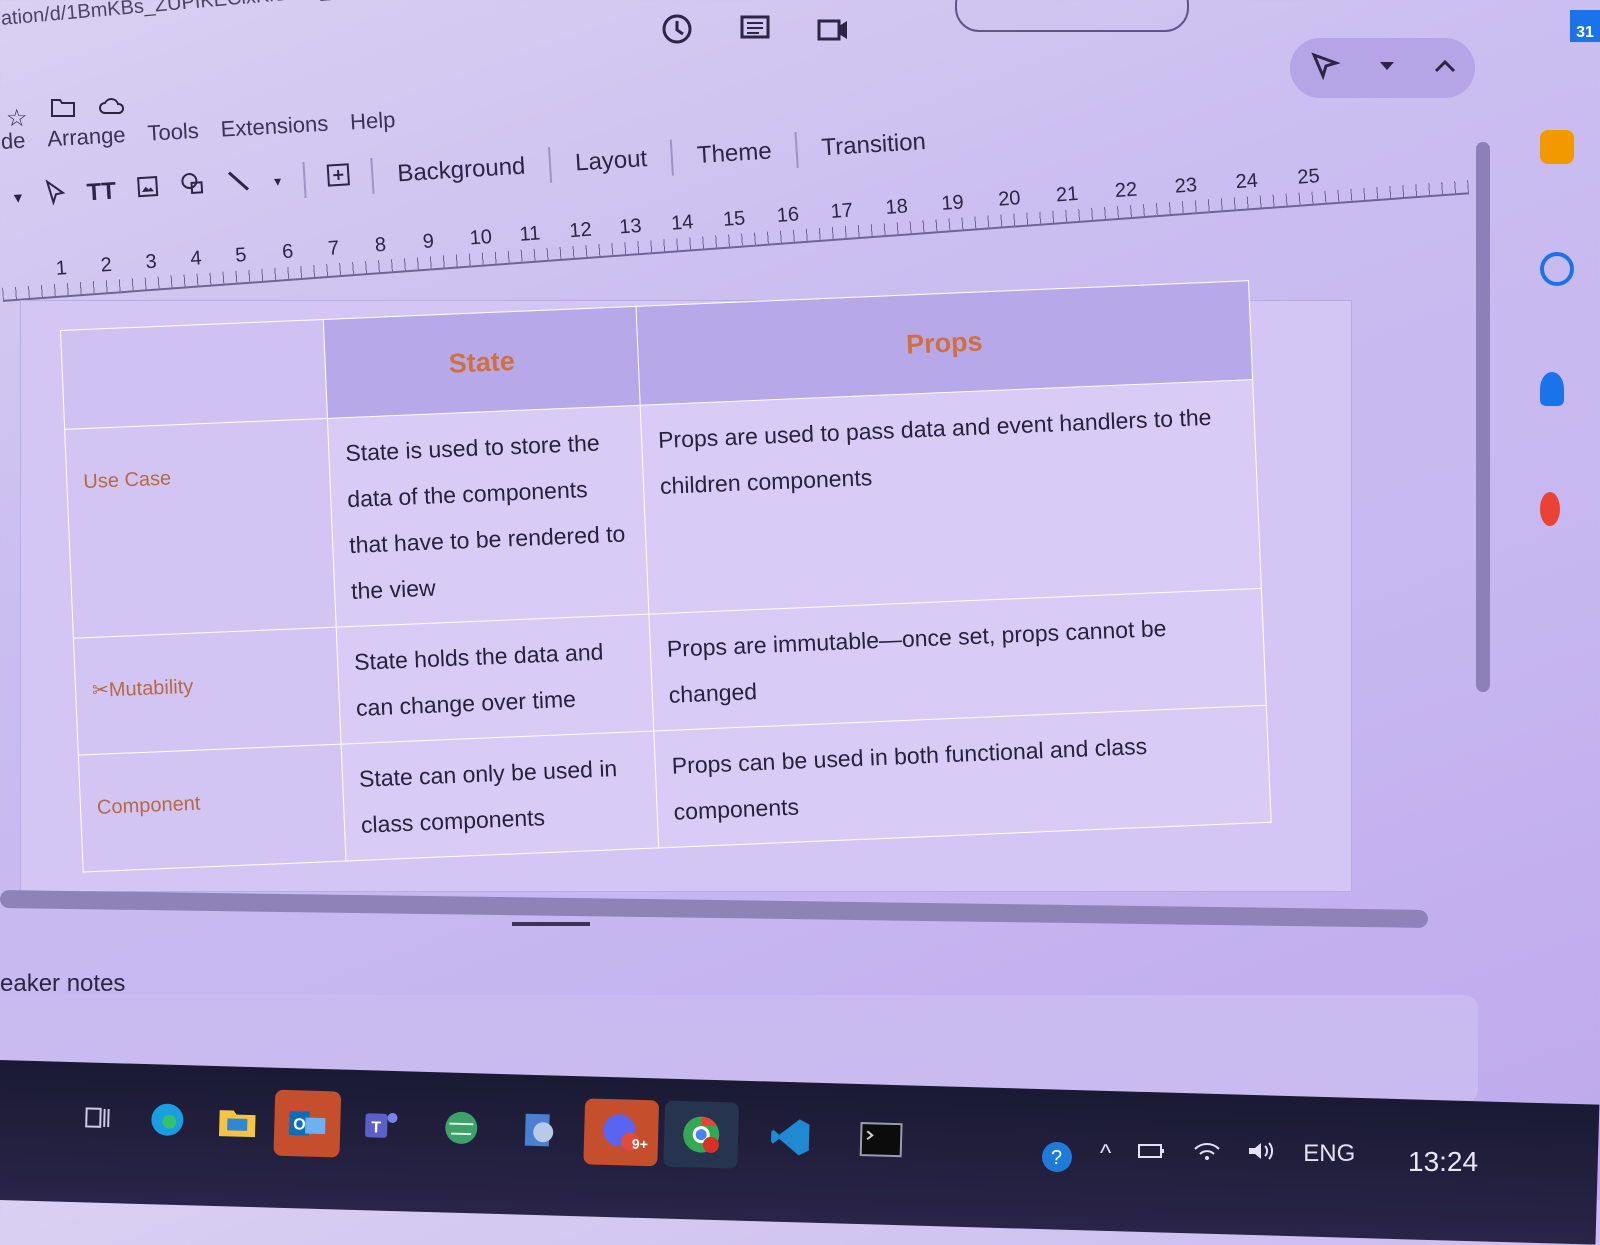  What do you see at coordinates (791, 1137) in the screenshot?
I see `vscode-icon` at bounding box center [791, 1137].